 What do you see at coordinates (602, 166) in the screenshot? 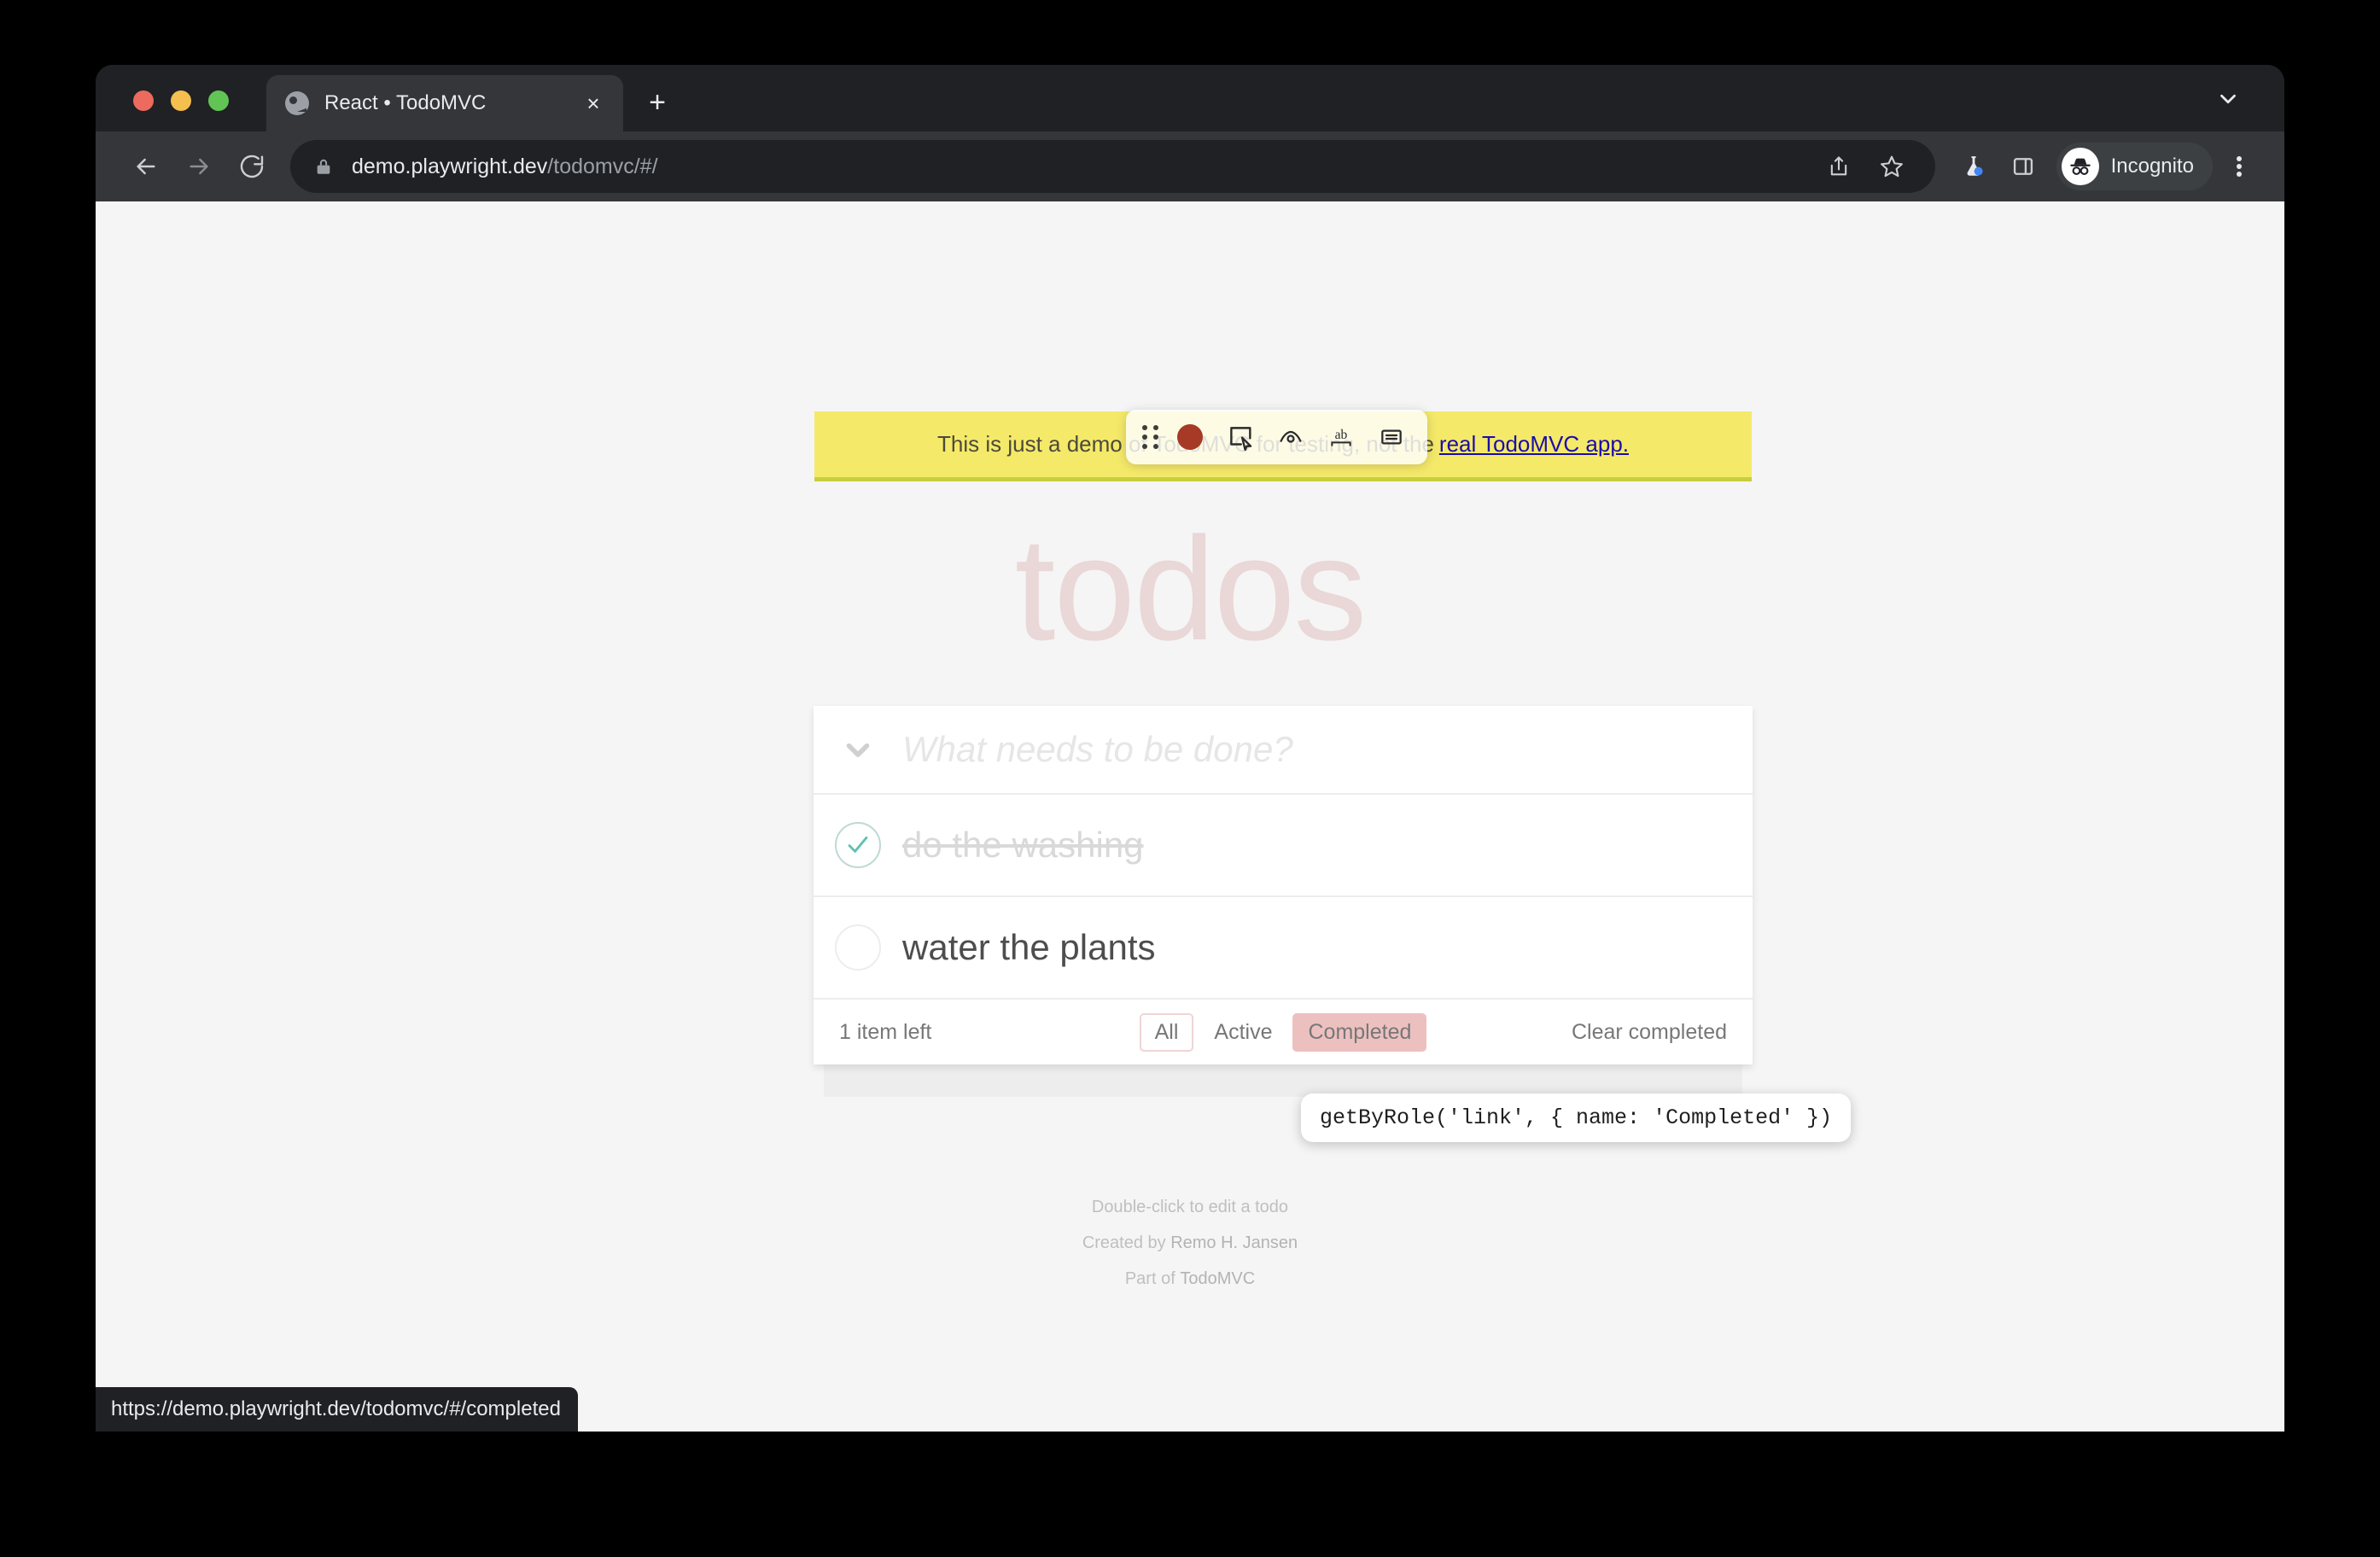
I see `url-path: /todomvc/#/` at bounding box center [602, 166].